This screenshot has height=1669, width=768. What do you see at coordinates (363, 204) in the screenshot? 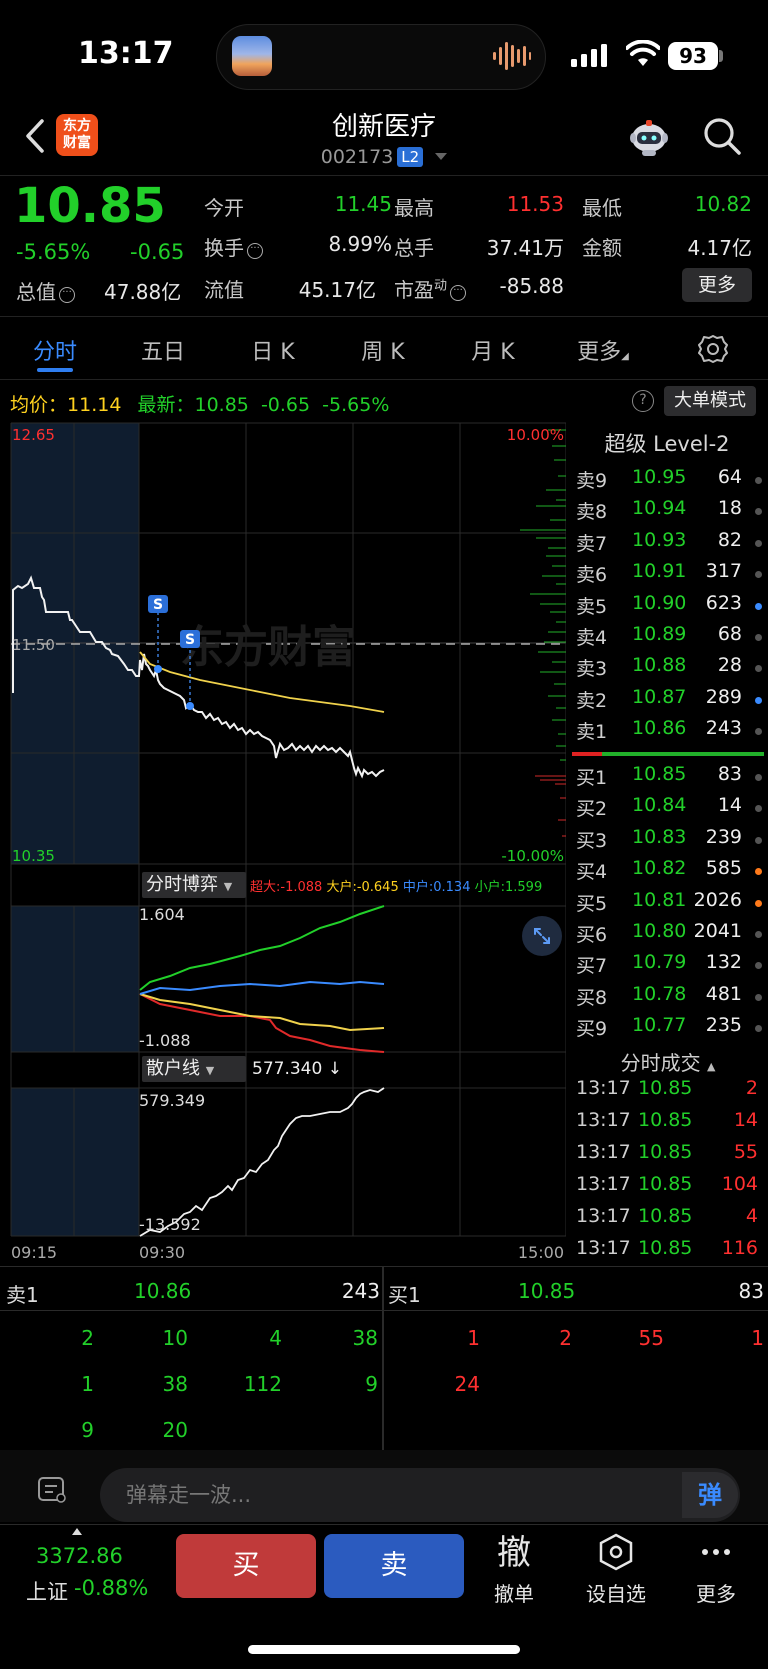
I see `open-value: 11.45` at bounding box center [363, 204].